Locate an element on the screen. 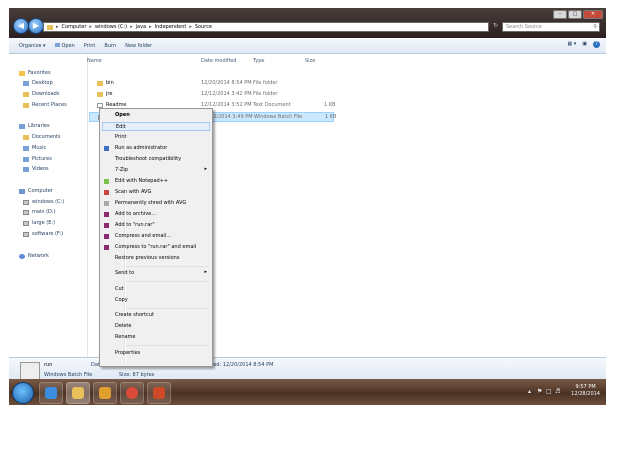 This screenshot has height=465, width=620. taskbar-media-player is located at coordinates (105, 393).